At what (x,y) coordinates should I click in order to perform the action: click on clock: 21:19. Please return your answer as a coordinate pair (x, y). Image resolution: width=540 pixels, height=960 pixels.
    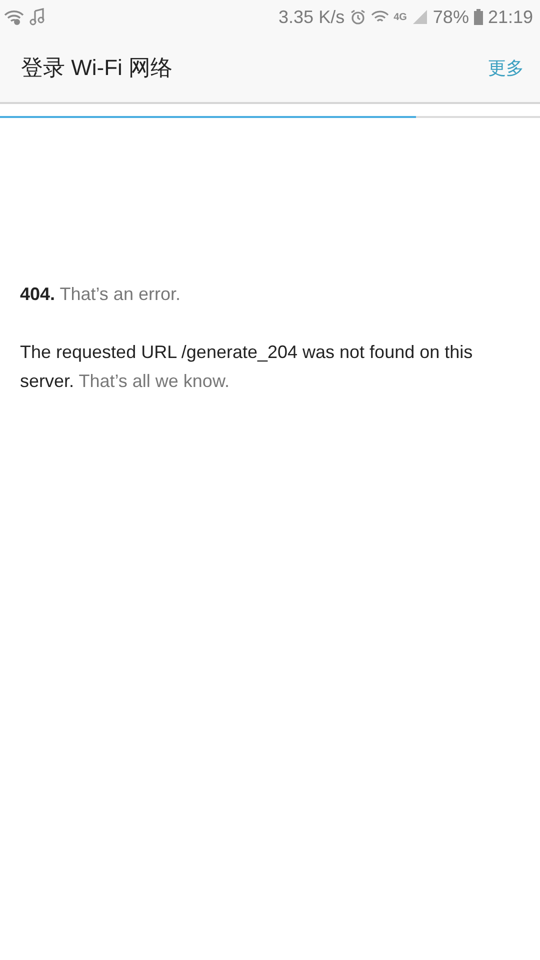
    Looking at the image, I should click on (510, 17).